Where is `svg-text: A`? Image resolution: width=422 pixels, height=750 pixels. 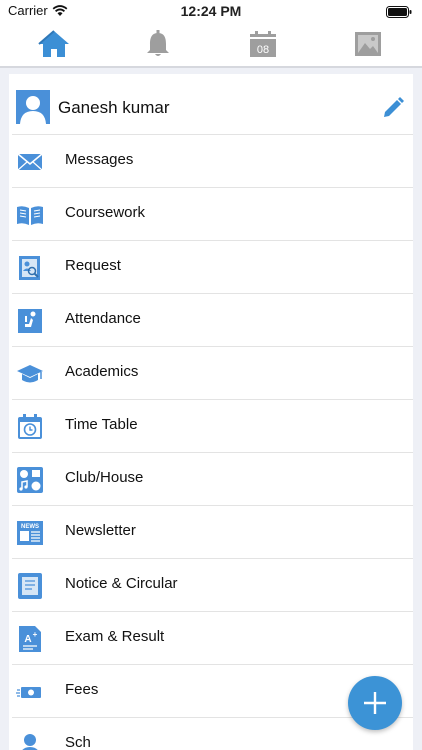
svg-text: A is located at coordinates (27, 639).